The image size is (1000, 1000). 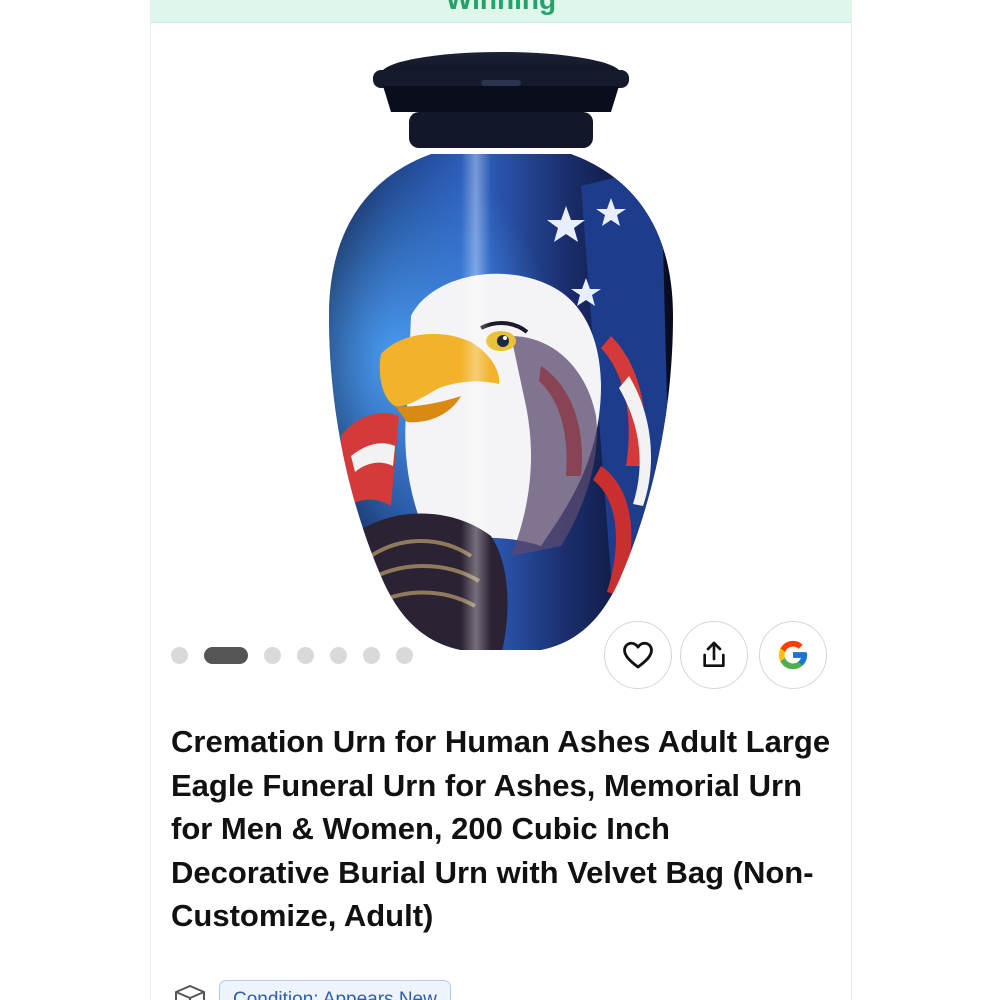 I want to click on share-icon, so click(x=714, y=654).